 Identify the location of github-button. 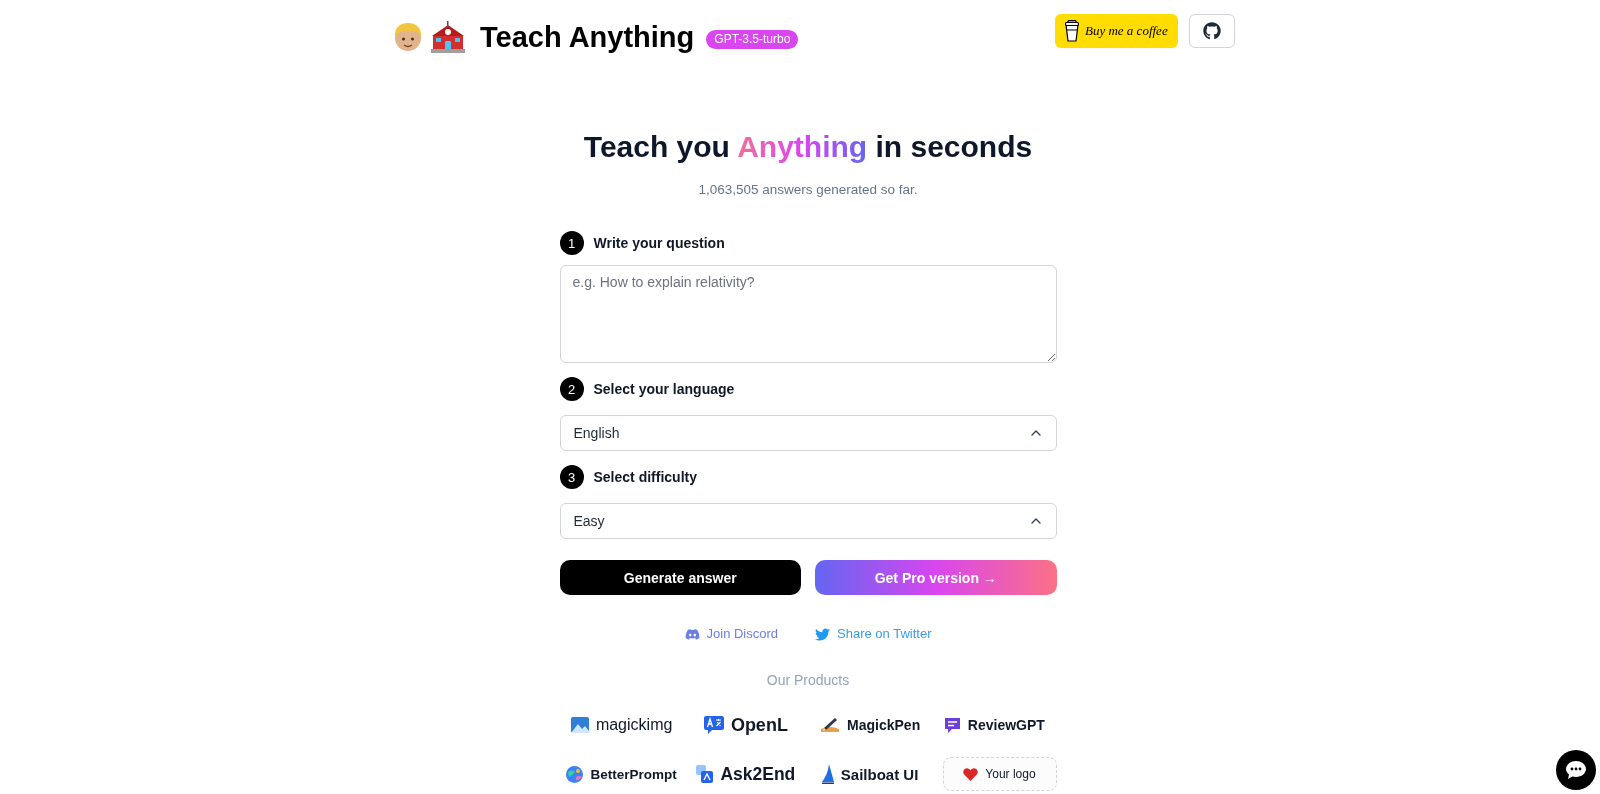
(1212, 31).